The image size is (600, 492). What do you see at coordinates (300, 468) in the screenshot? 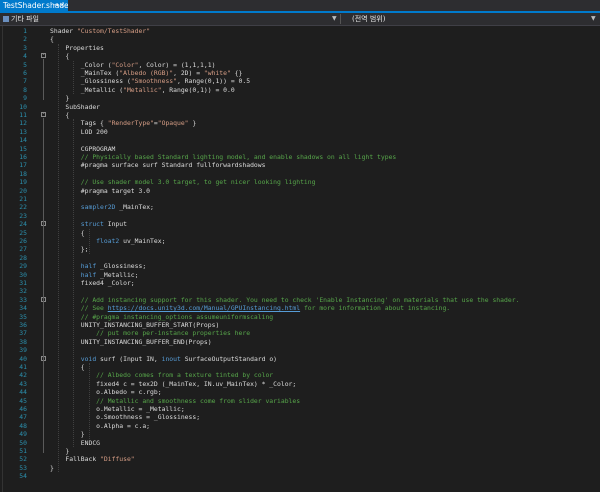
I see `code-line: 53}` at bounding box center [300, 468].